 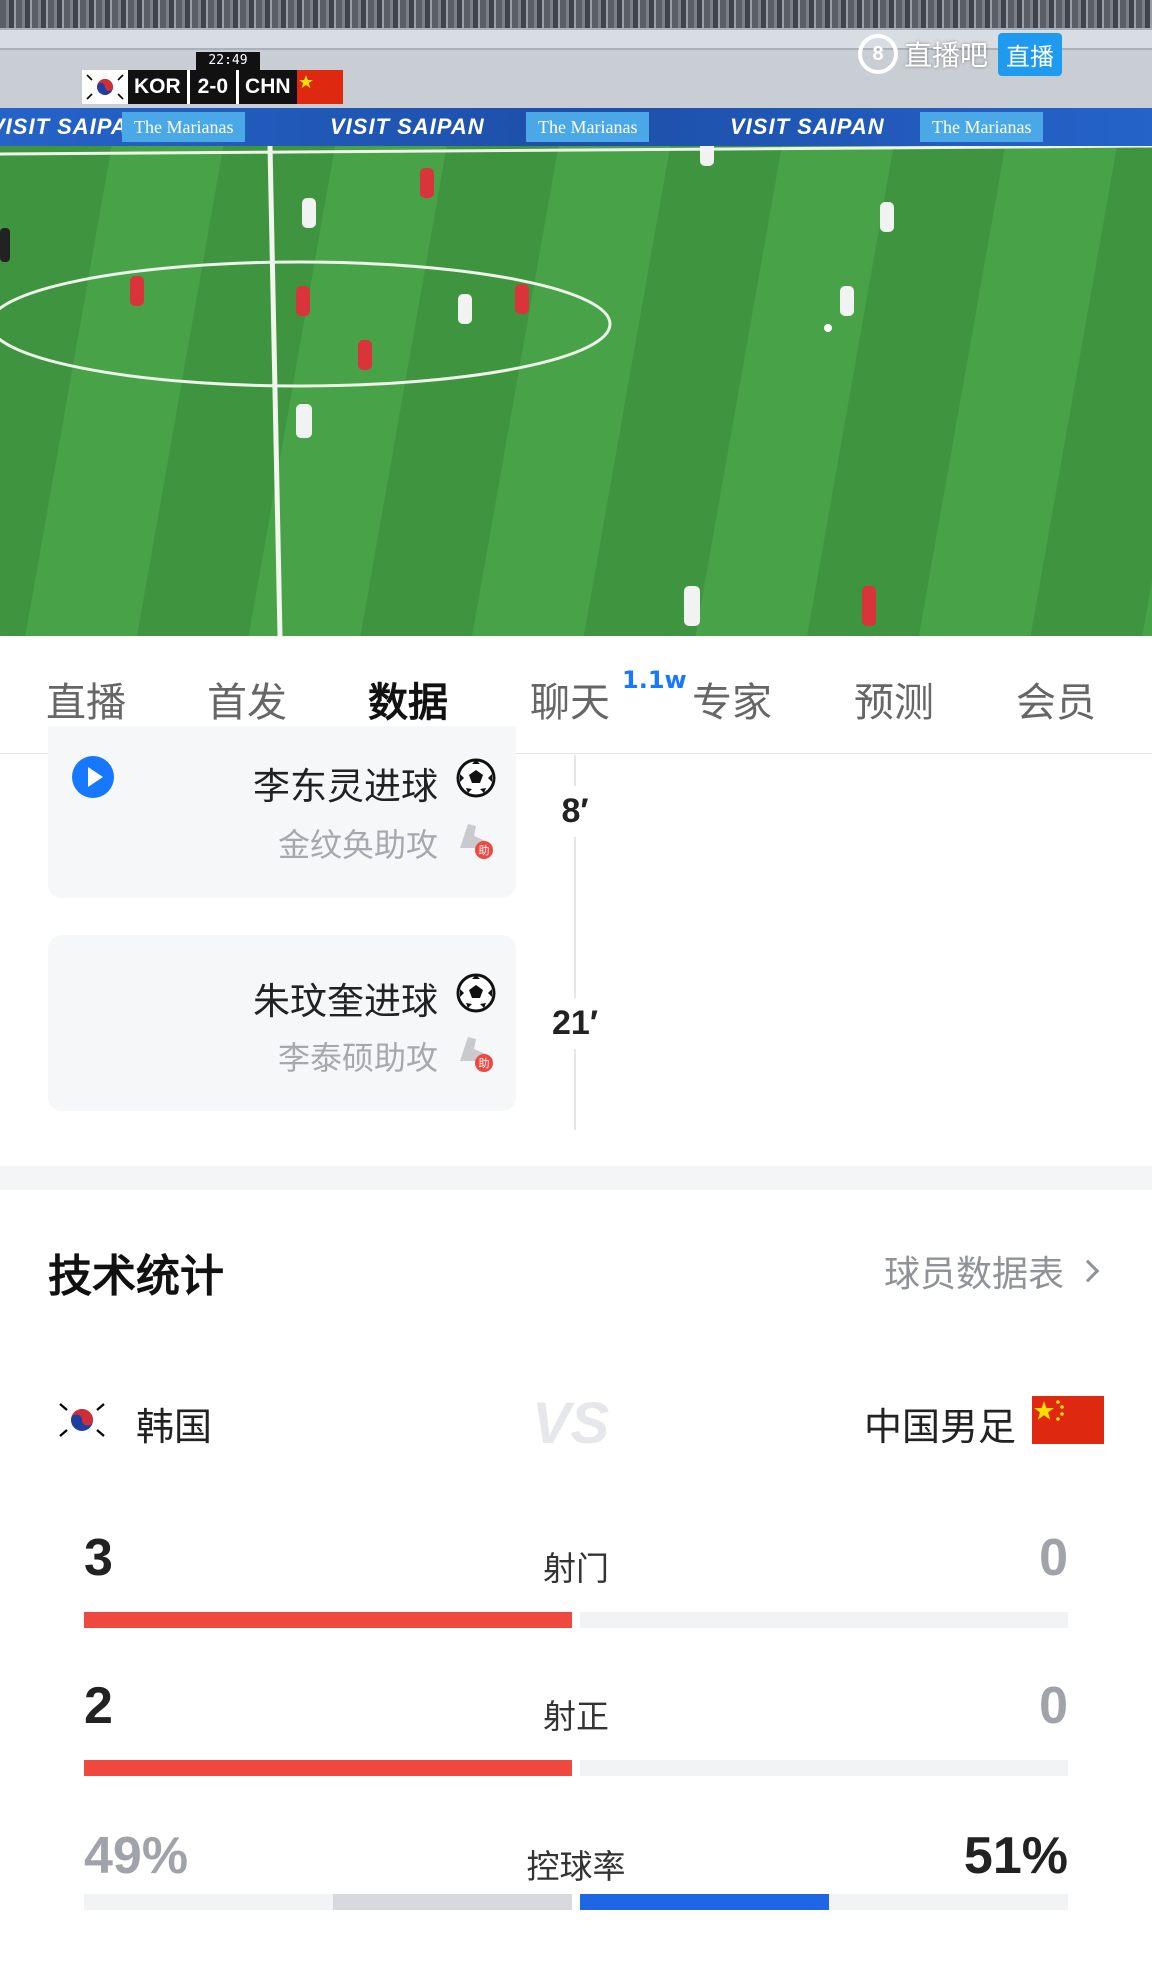 I want to click on goal-scorer: 李东灵进球, so click(x=345, y=786).